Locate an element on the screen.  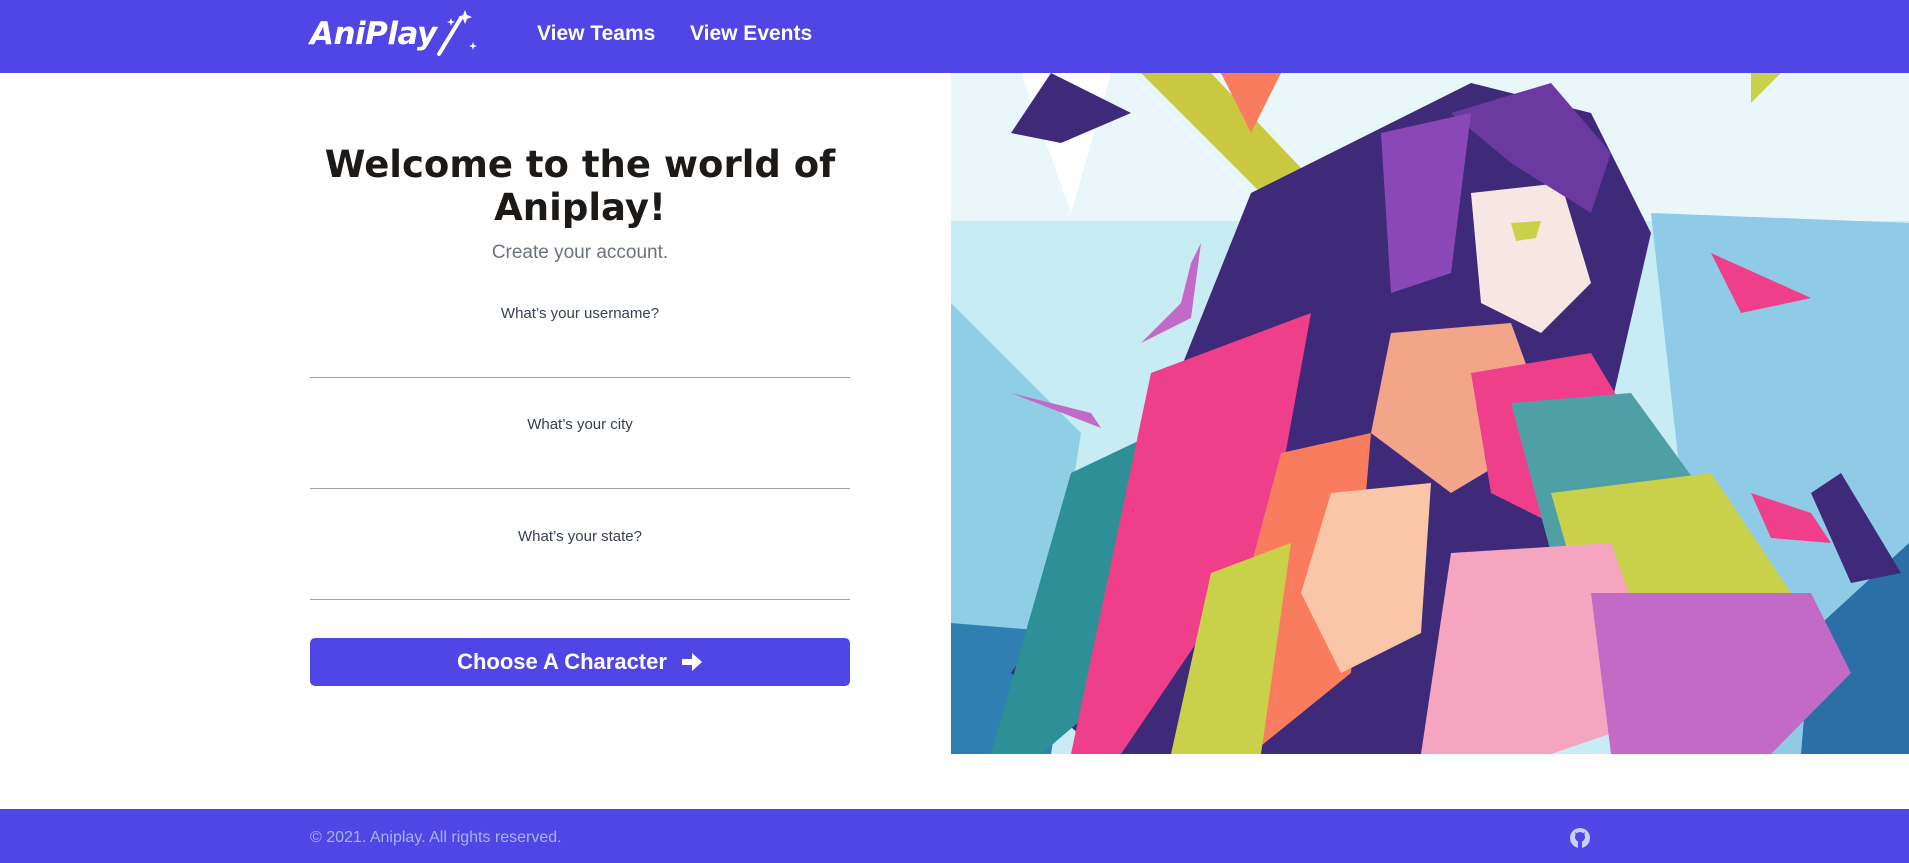
nav-link-view-teams: View Teams is located at coordinates (596, 34).